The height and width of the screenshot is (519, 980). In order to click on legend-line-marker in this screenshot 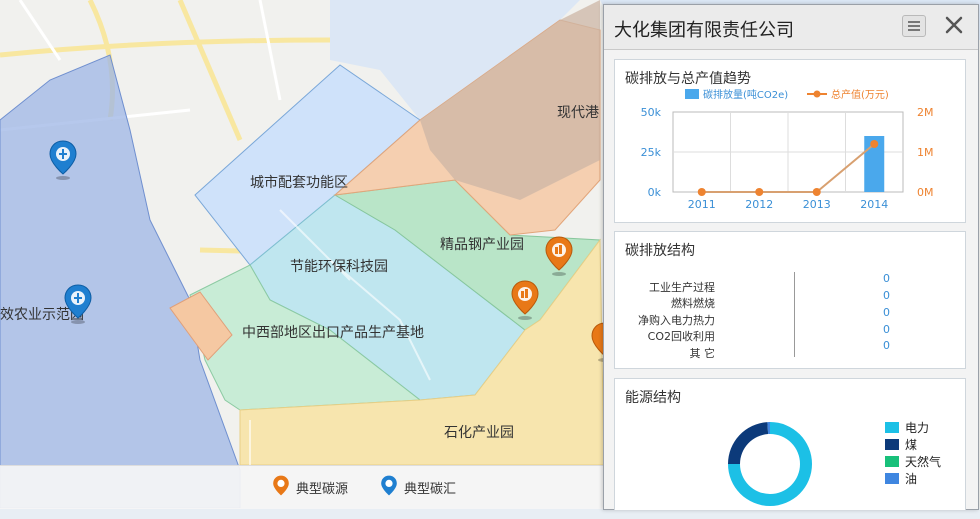, I will do `click(817, 94)`.